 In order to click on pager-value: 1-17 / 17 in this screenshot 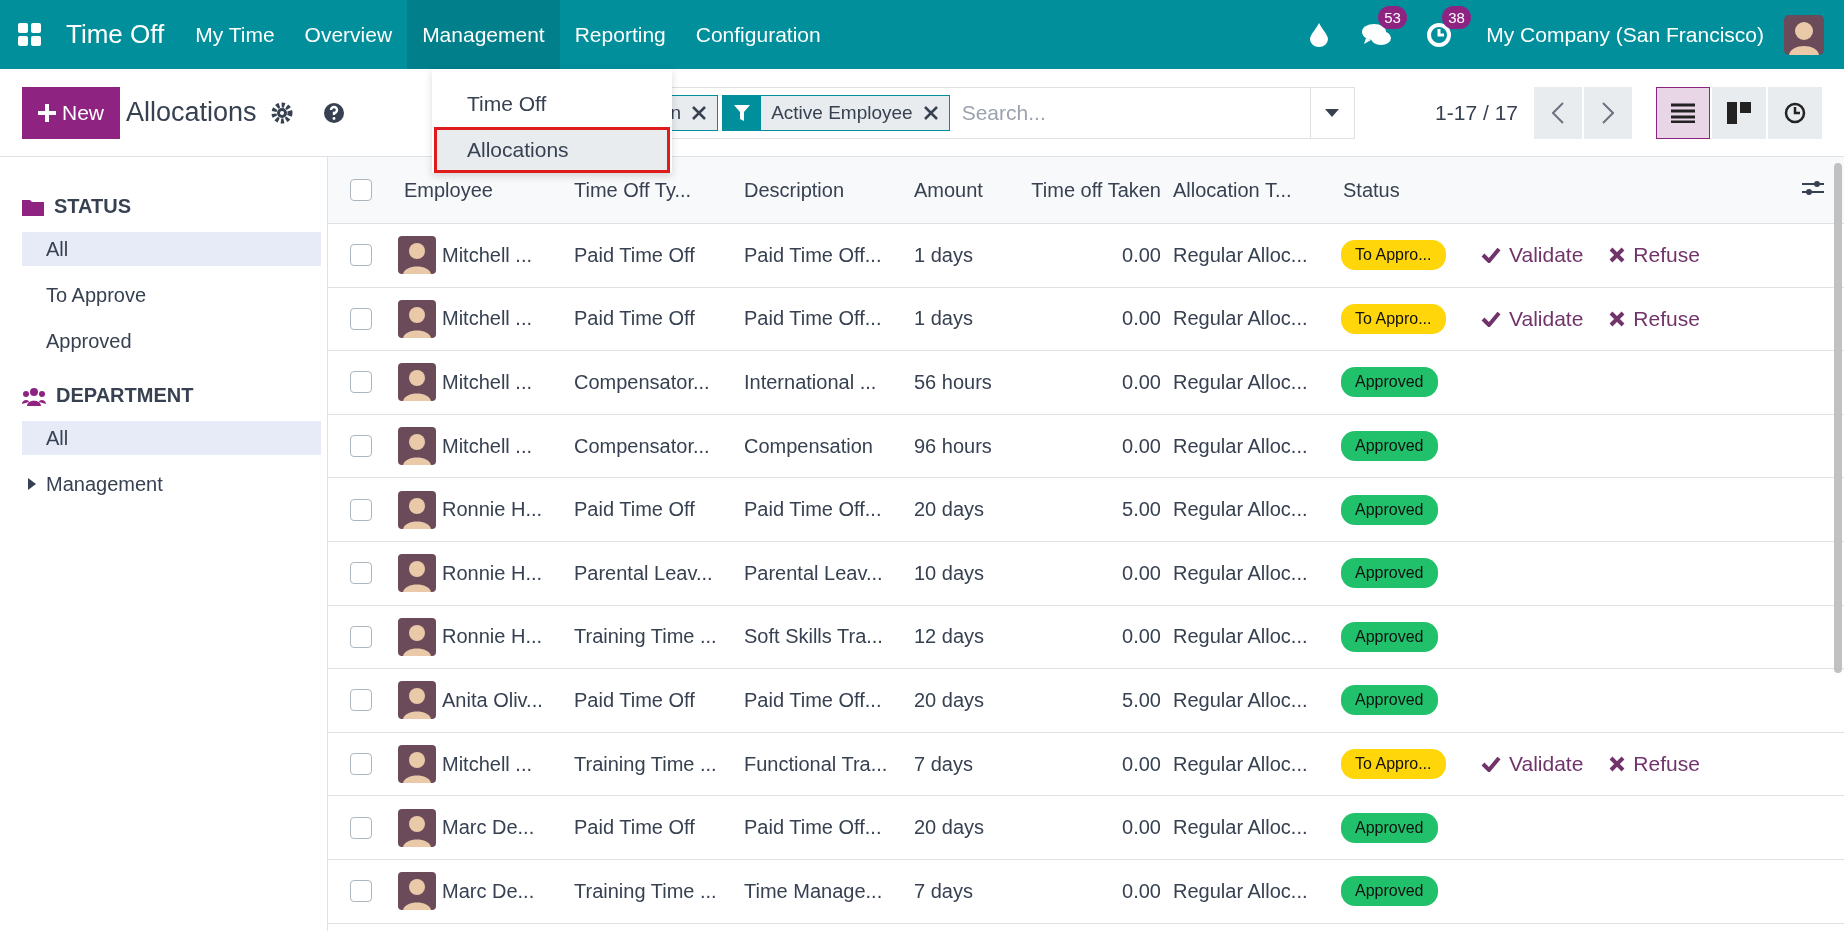, I will do `click(1476, 112)`.